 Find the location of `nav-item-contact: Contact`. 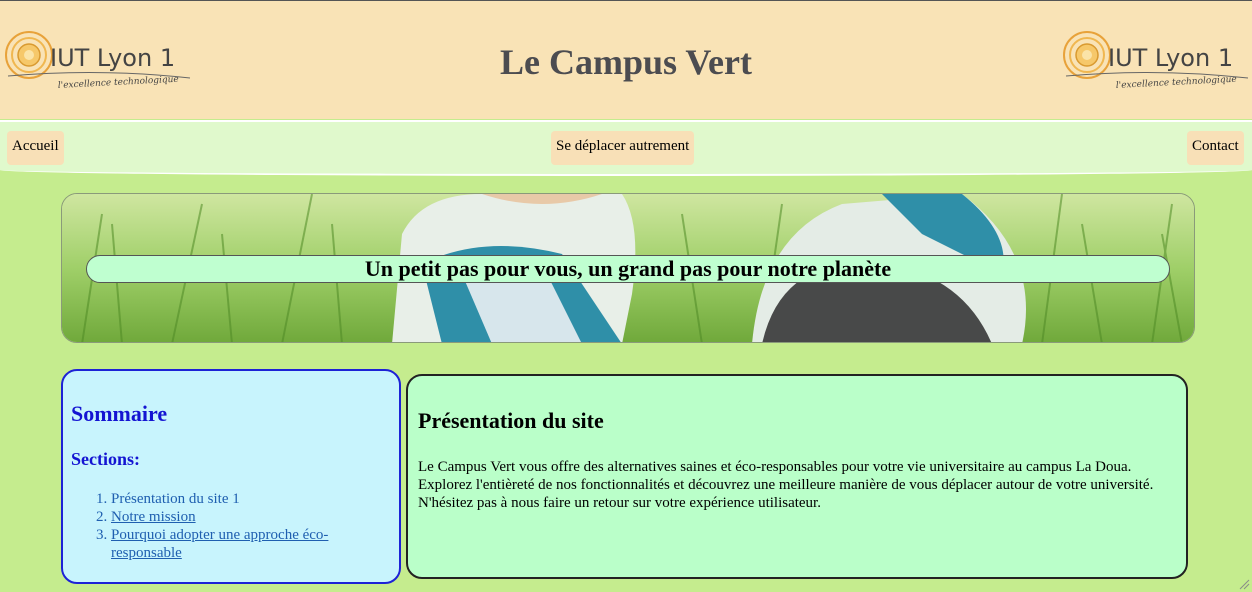

nav-item-contact: Contact is located at coordinates (1215, 148).